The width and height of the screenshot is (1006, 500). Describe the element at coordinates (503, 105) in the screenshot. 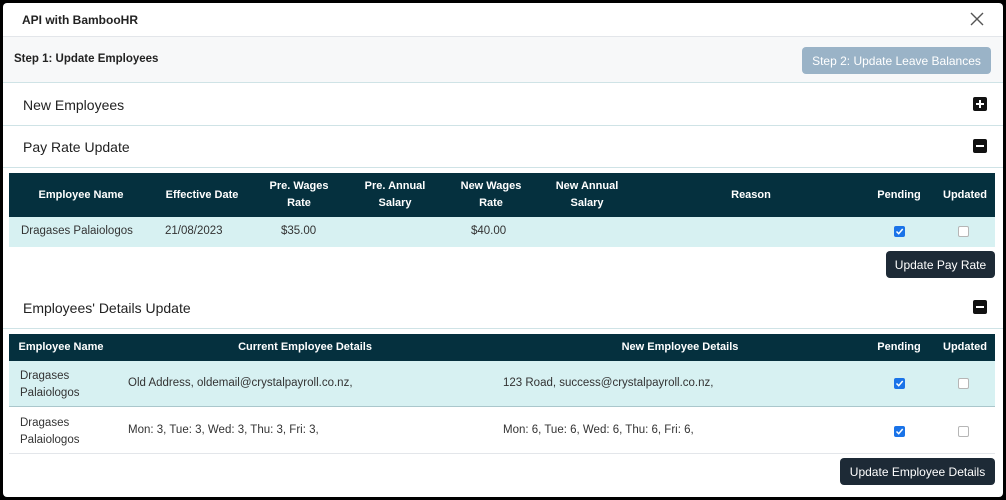

I see `section-new-employees-header: New Employees` at that location.